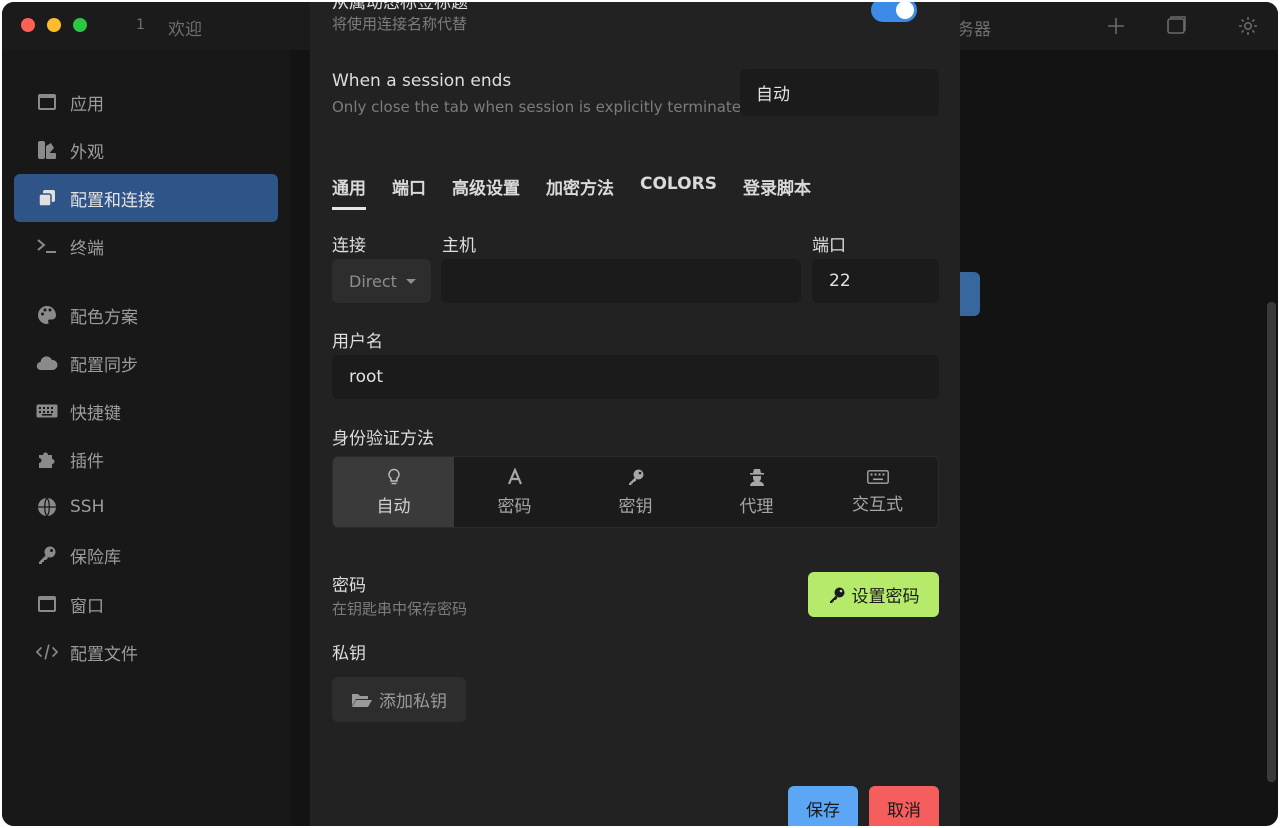  I want to click on dynamic-tab-title-toggle, so click(894, 12).